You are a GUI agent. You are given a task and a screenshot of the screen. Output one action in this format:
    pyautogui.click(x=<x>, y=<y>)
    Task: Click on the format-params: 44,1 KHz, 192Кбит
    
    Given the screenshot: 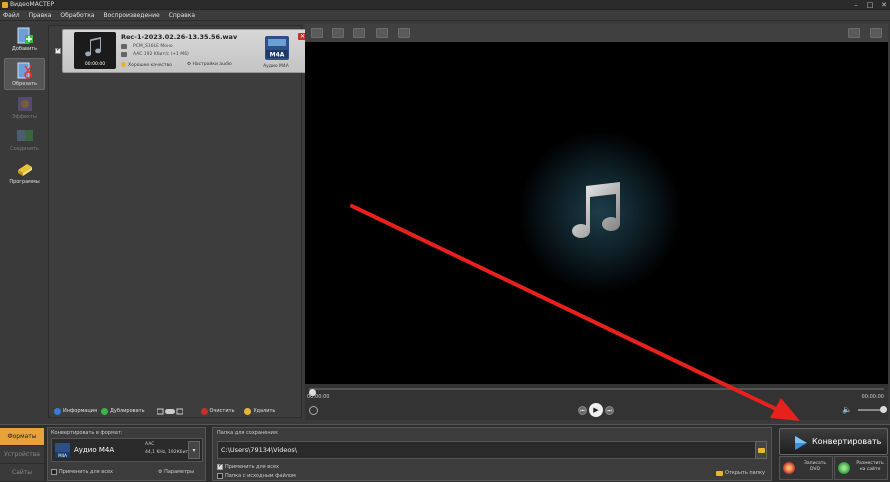 What is the action you would take?
    pyautogui.click(x=167, y=452)
    